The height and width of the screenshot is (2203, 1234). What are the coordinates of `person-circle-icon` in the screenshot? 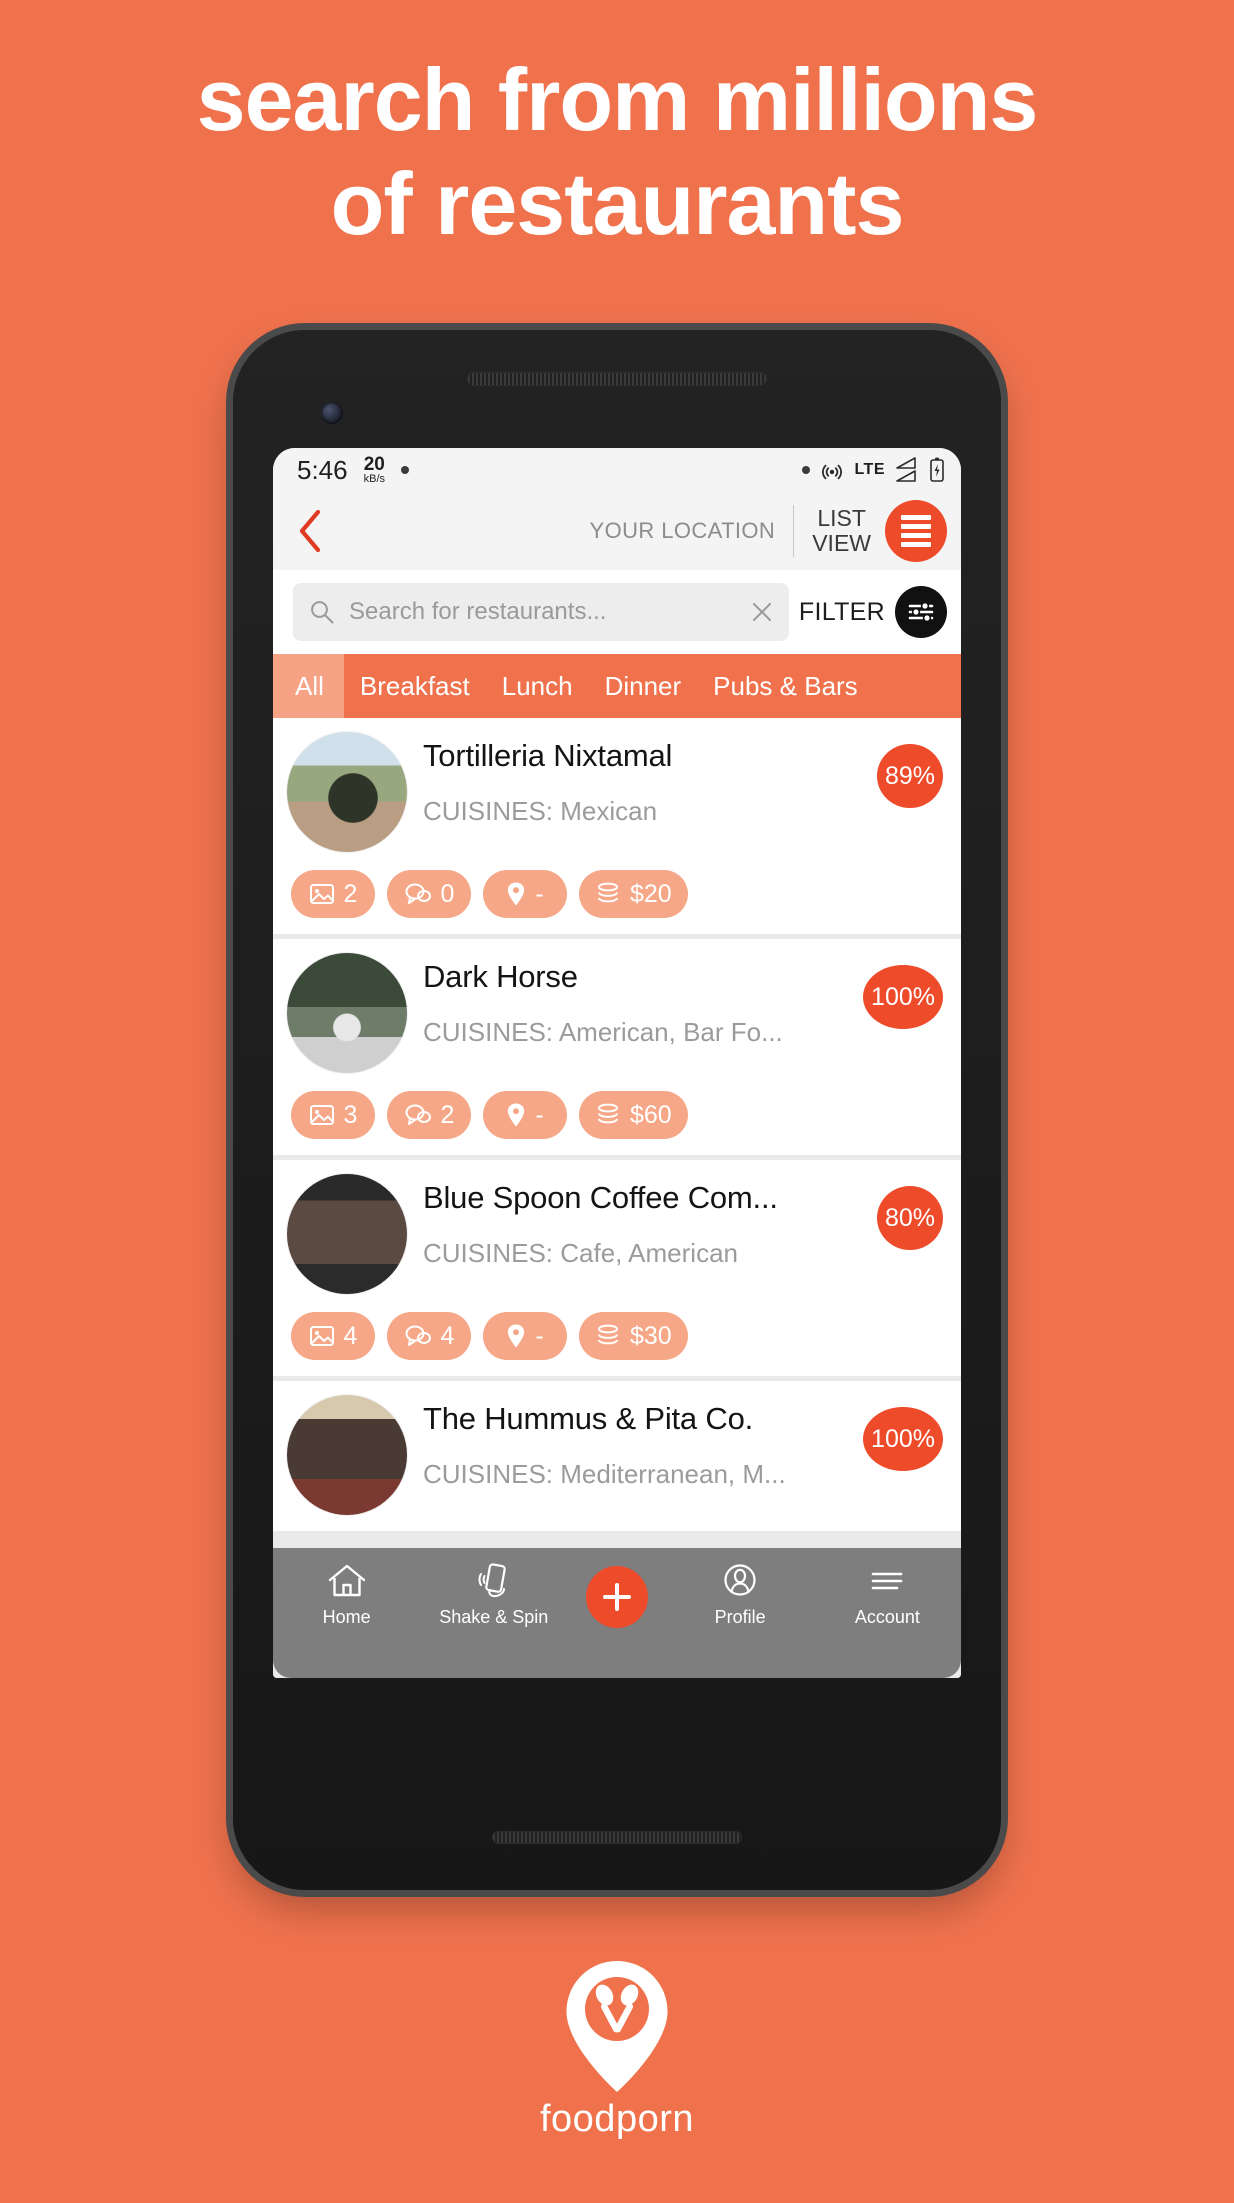 It's located at (740, 1580).